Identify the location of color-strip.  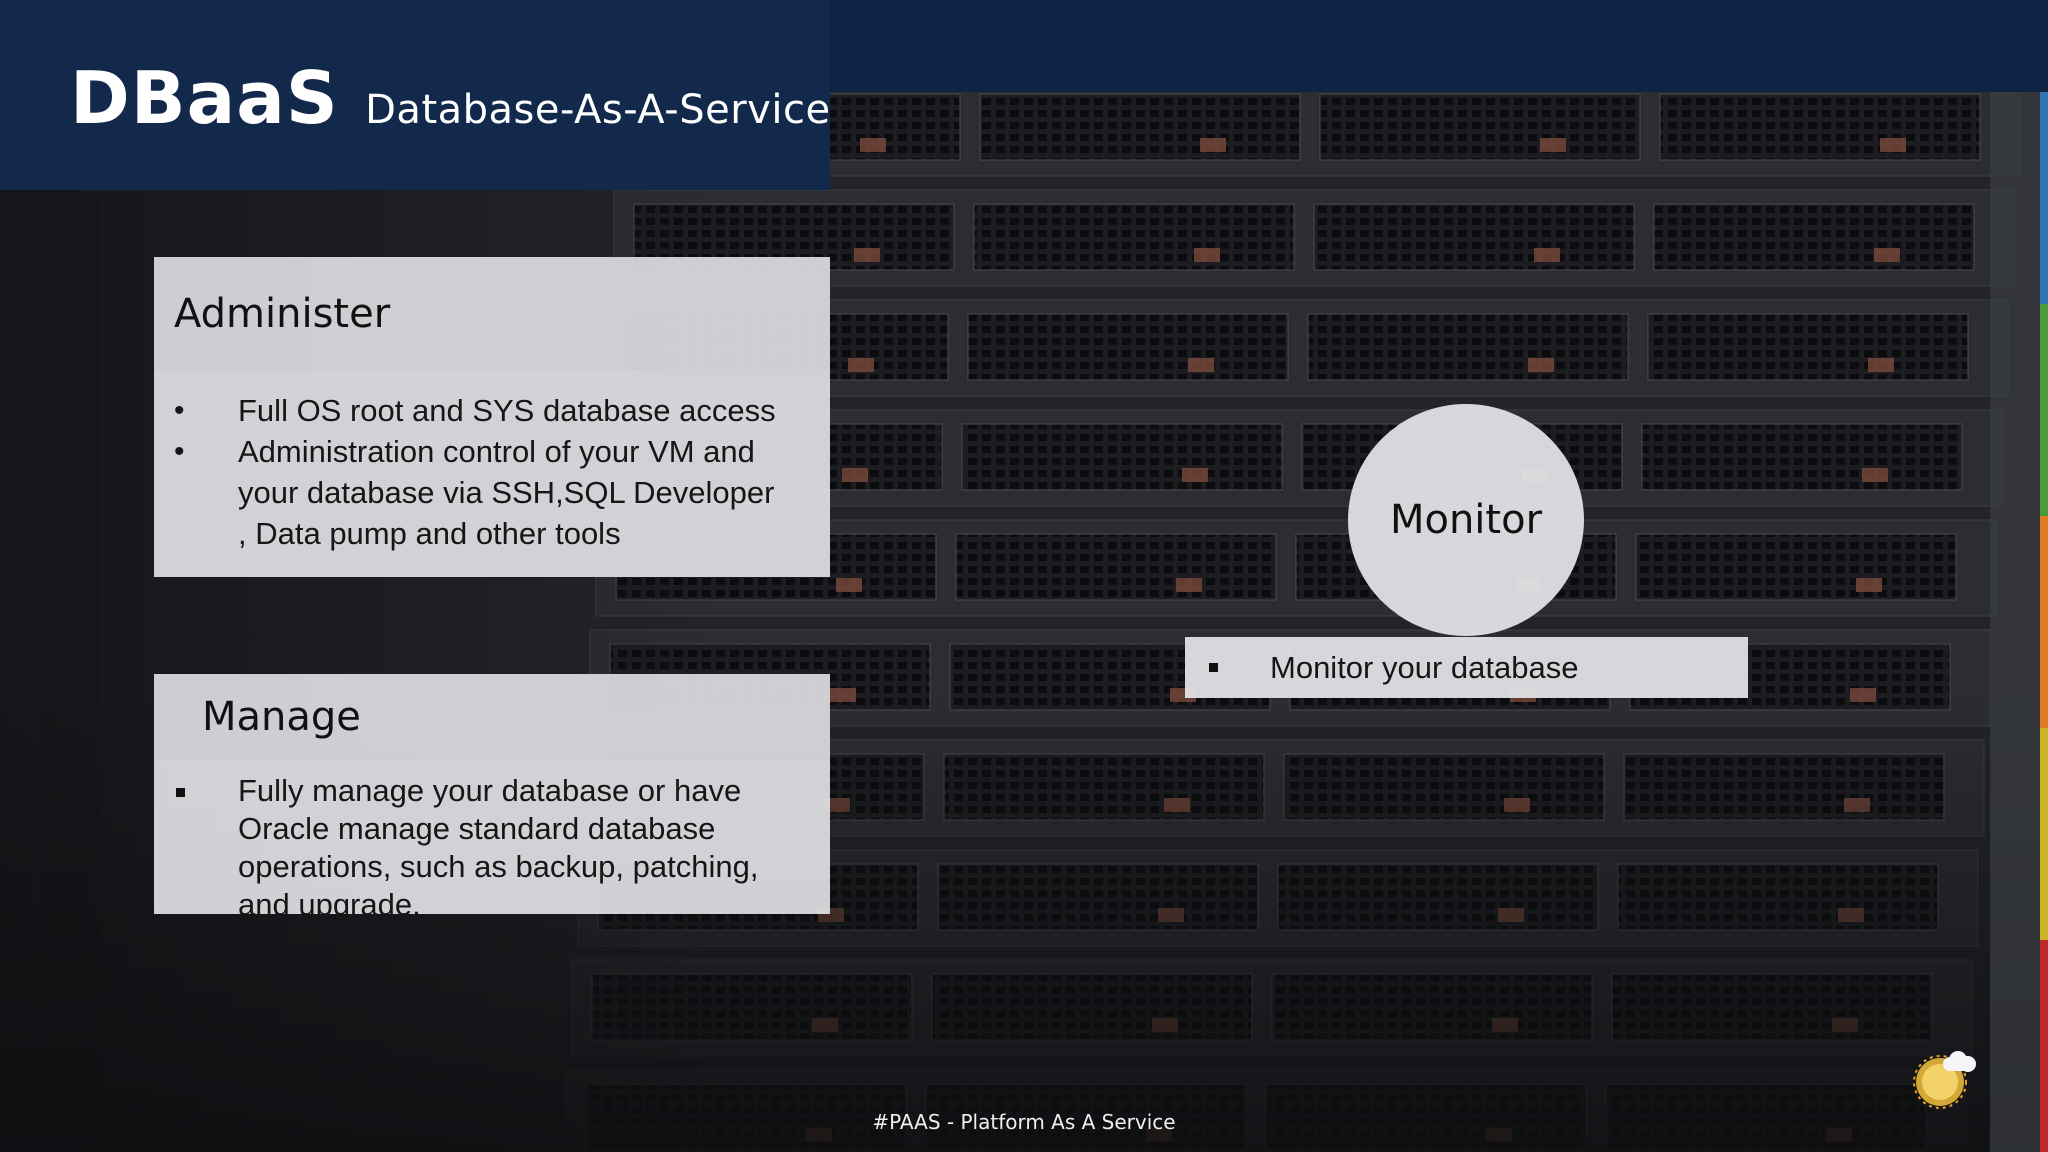
(2044, 622).